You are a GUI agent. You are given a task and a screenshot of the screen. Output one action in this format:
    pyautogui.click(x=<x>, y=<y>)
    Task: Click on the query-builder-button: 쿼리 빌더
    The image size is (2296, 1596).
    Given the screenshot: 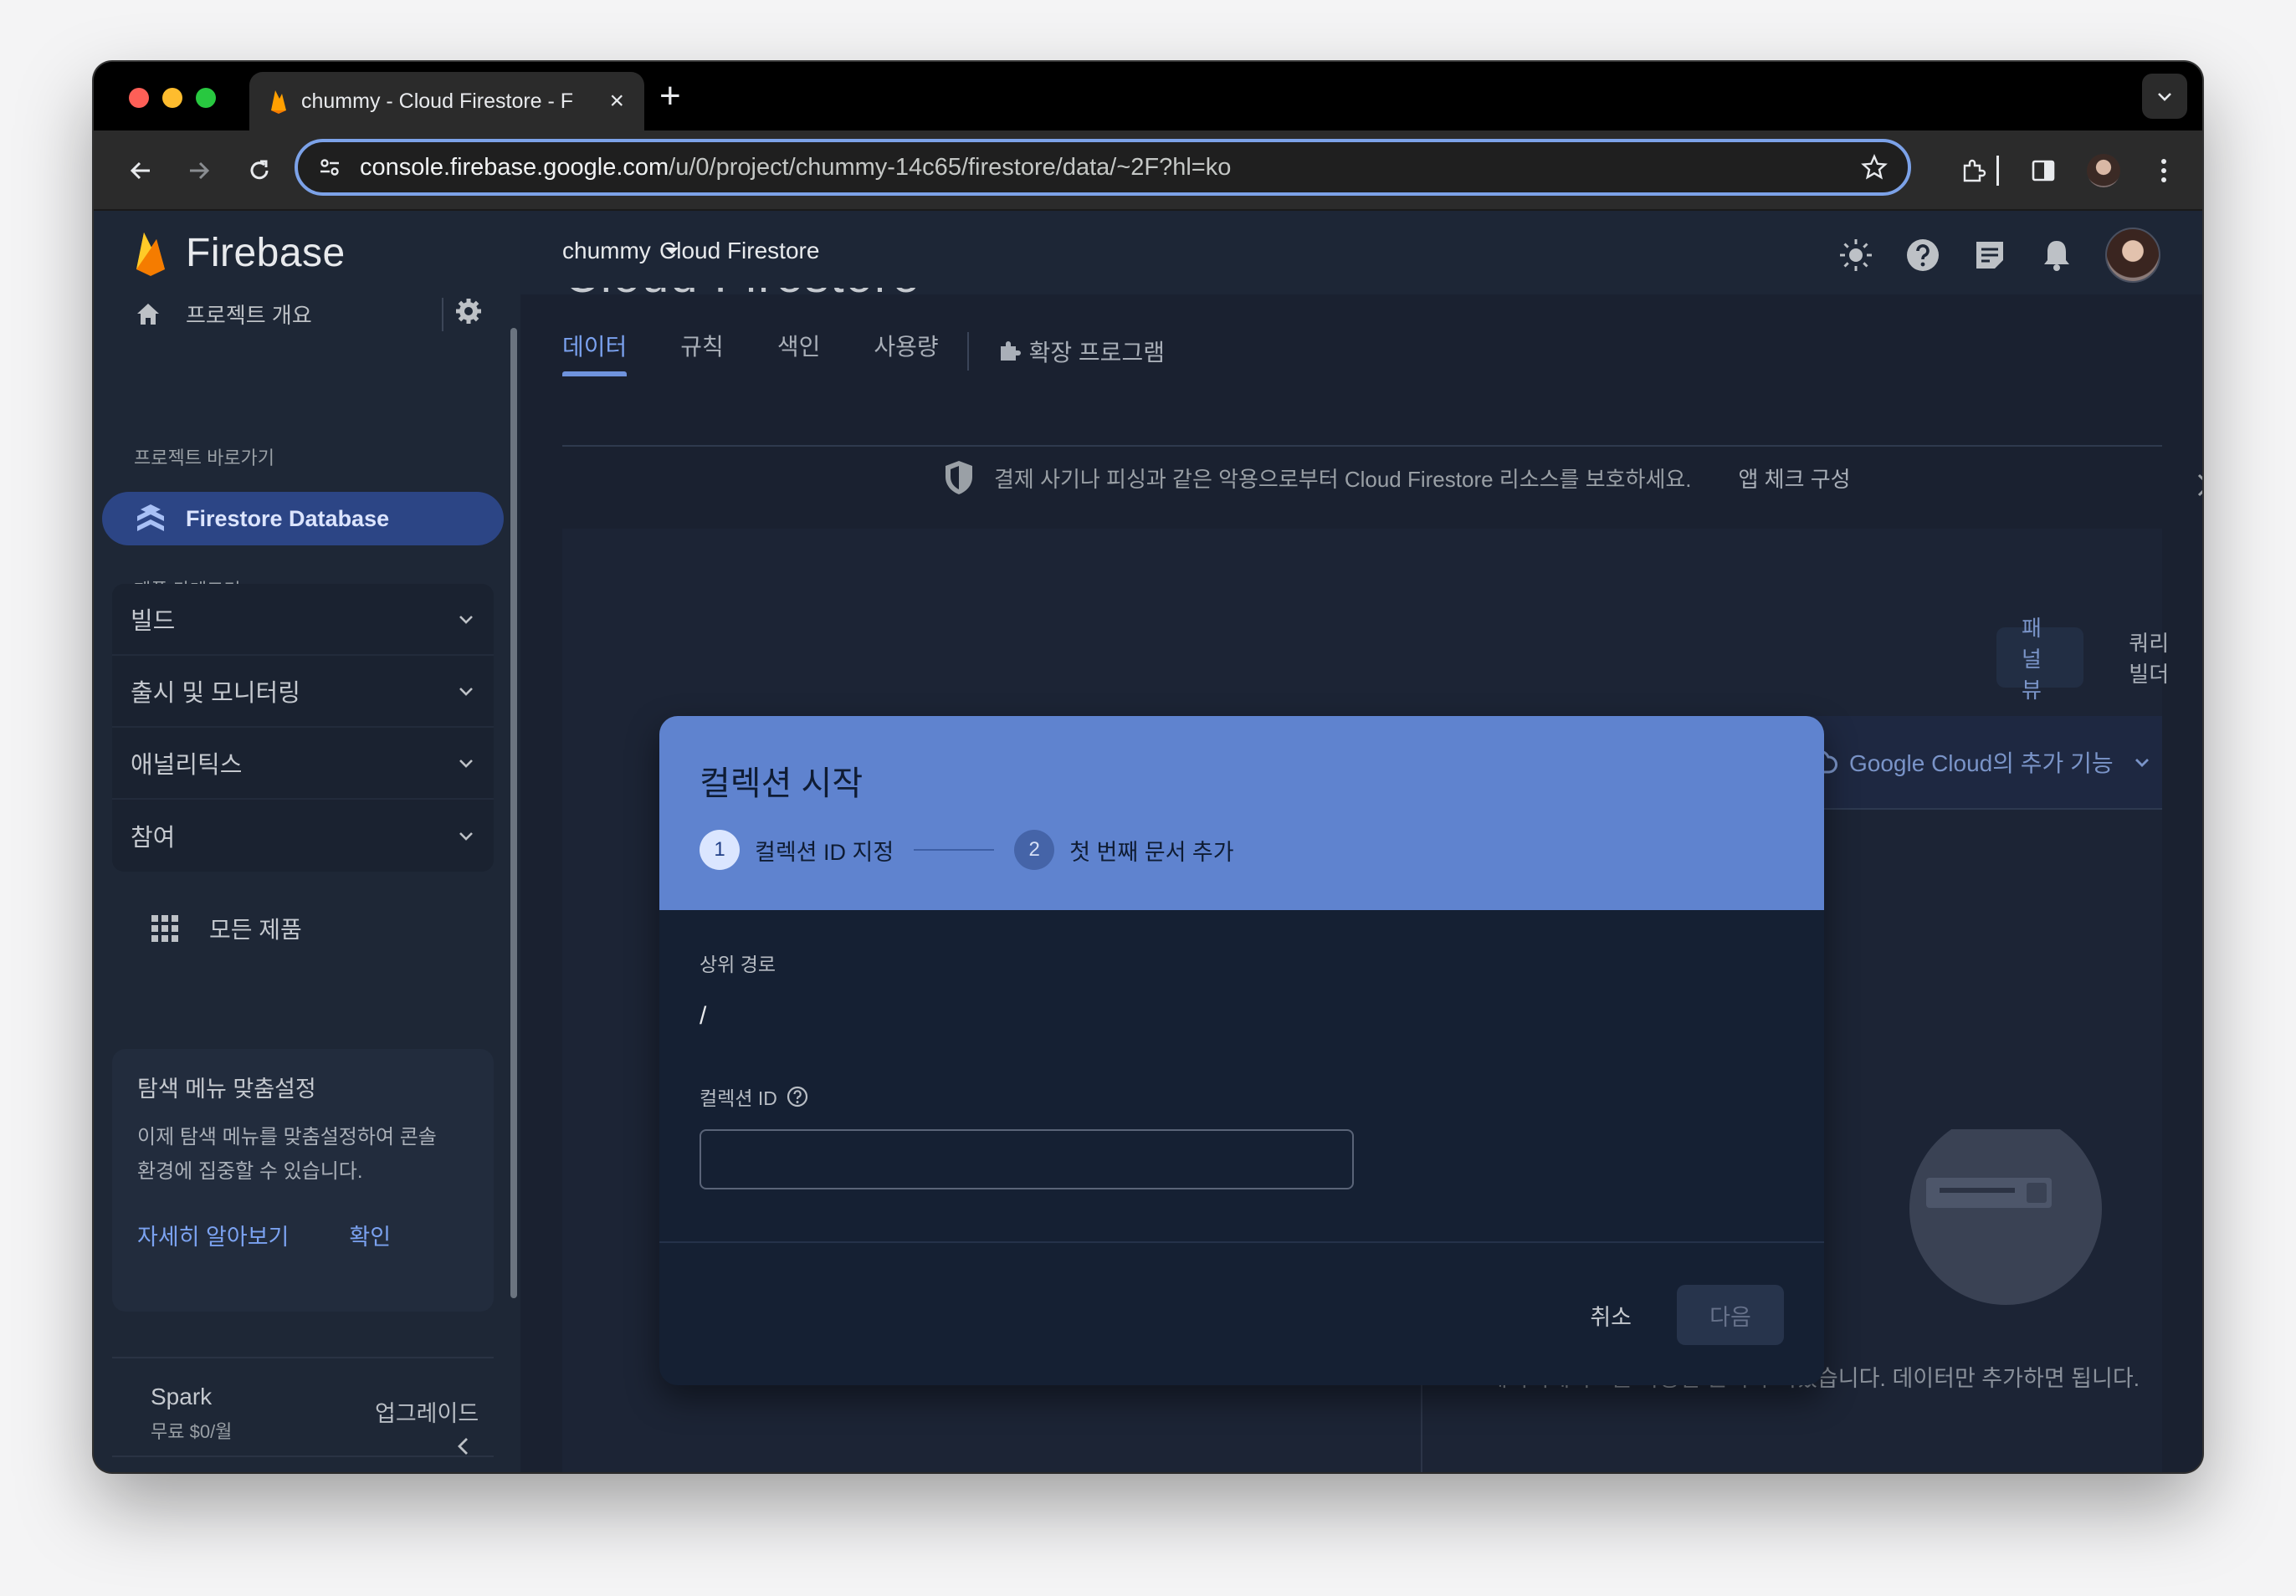 What is the action you would take?
    pyautogui.click(x=2153, y=658)
    